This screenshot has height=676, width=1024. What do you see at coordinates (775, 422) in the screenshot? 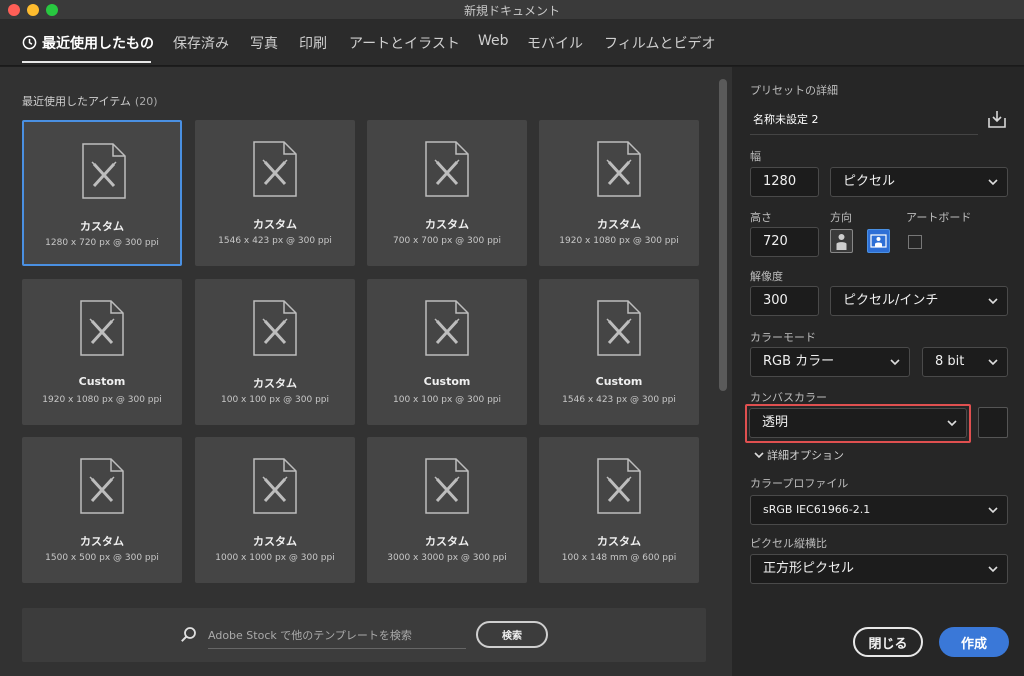
I see `canvas-color-value: 透明` at bounding box center [775, 422].